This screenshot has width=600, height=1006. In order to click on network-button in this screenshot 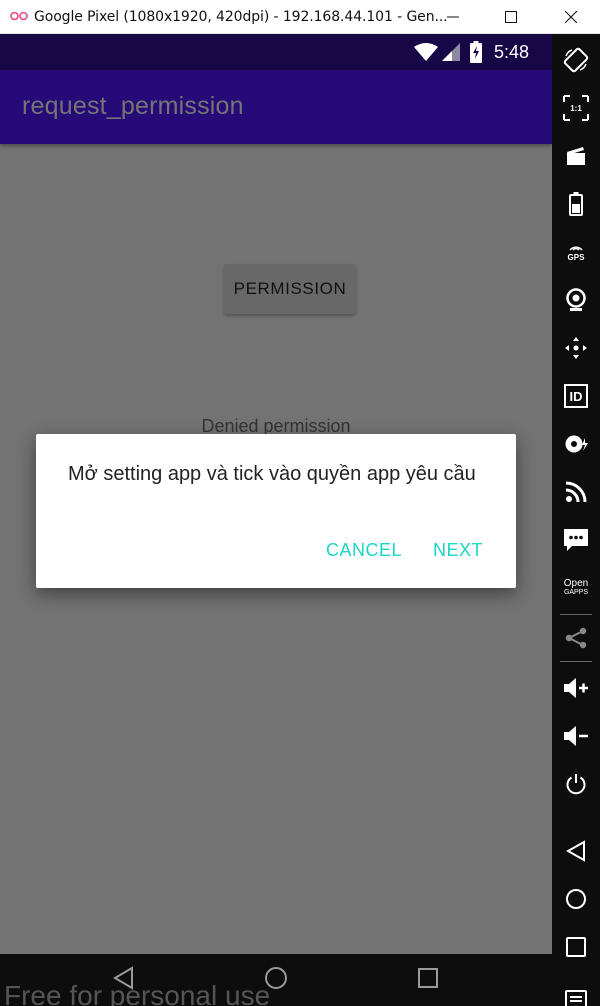, I will do `click(576, 492)`.